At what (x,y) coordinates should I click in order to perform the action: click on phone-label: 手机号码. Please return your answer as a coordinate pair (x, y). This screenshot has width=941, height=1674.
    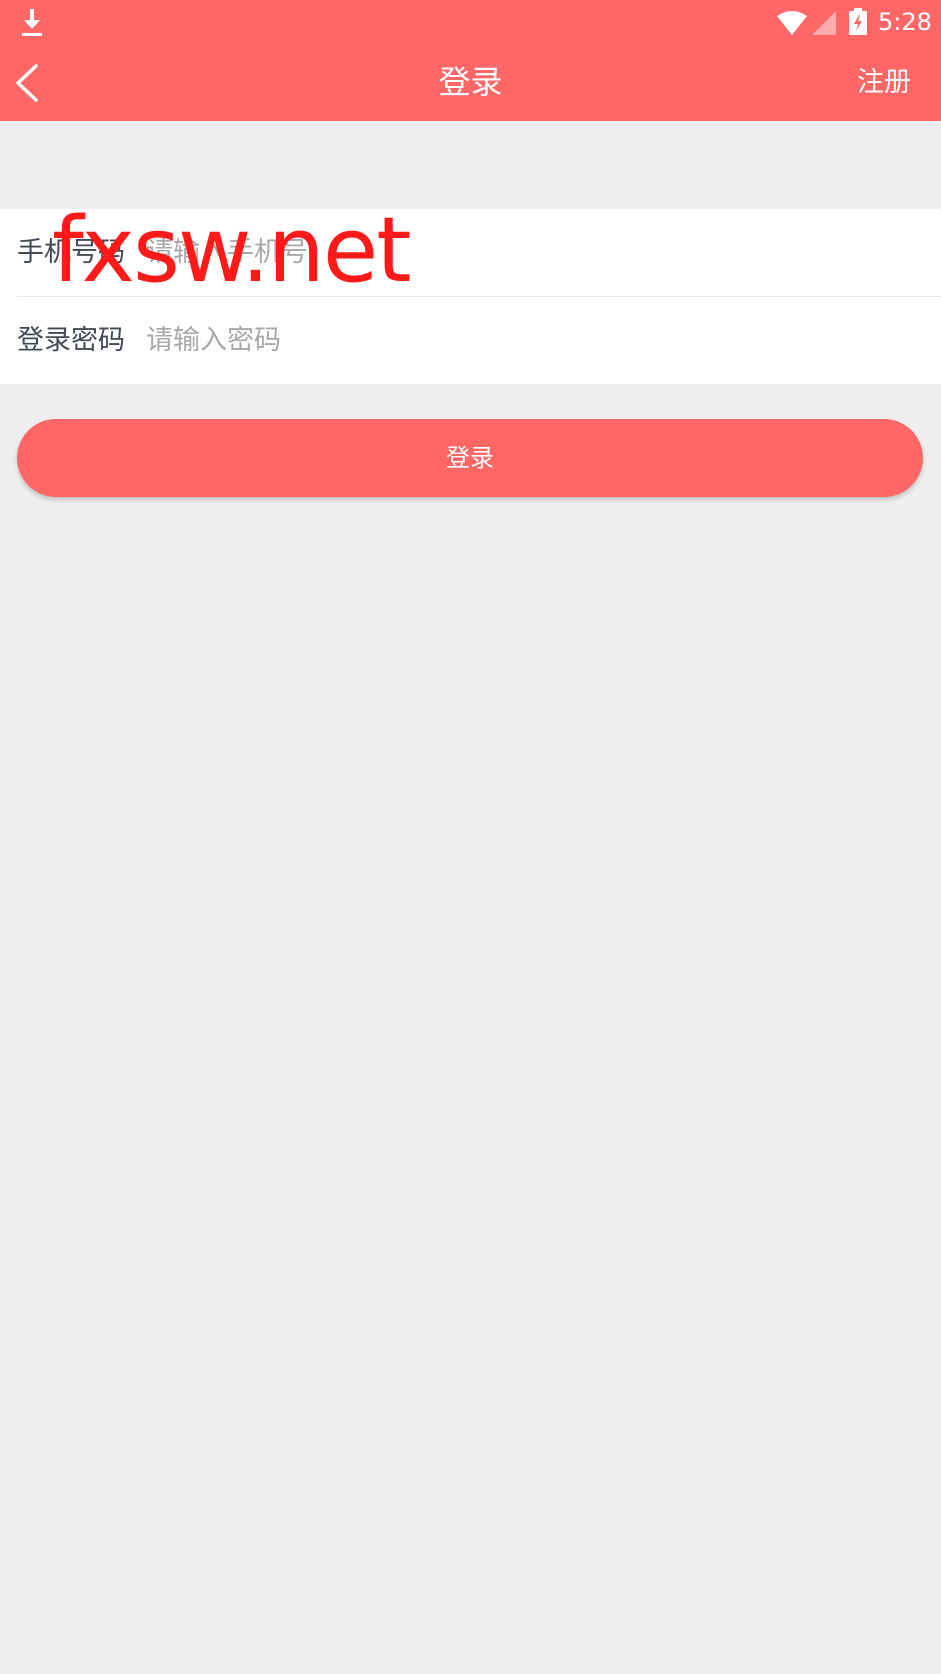
    Looking at the image, I should click on (71, 252).